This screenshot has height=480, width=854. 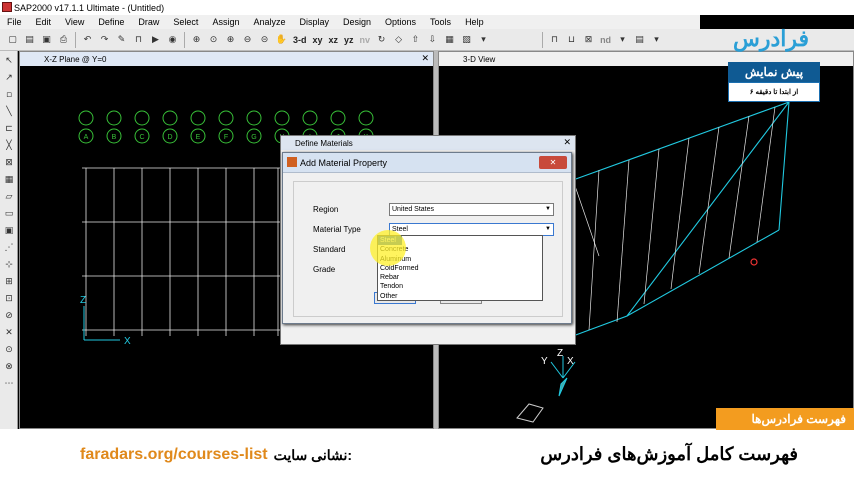 I want to click on menu-display: Display, so click(x=314, y=22).